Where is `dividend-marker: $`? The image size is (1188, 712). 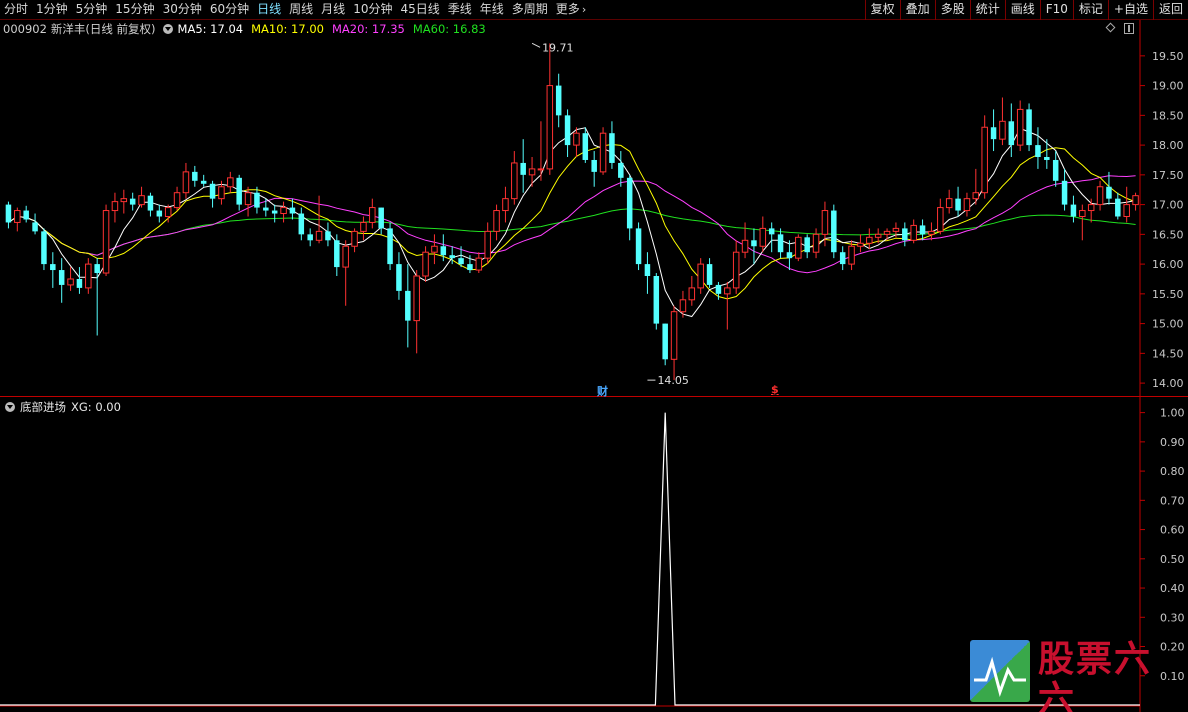 dividend-marker: $ is located at coordinates (775, 389).